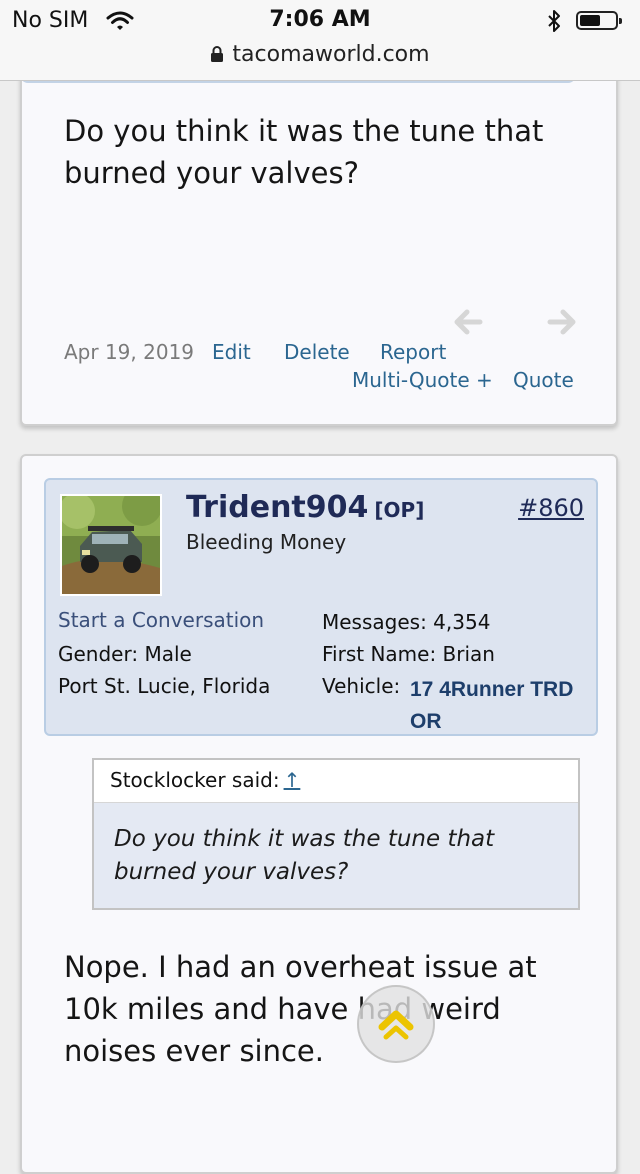 This screenshot has height=1174, width=640. Describe the element at coordinates (231, 352) in the screenshot. I see `edit-link: Edit` at that location.